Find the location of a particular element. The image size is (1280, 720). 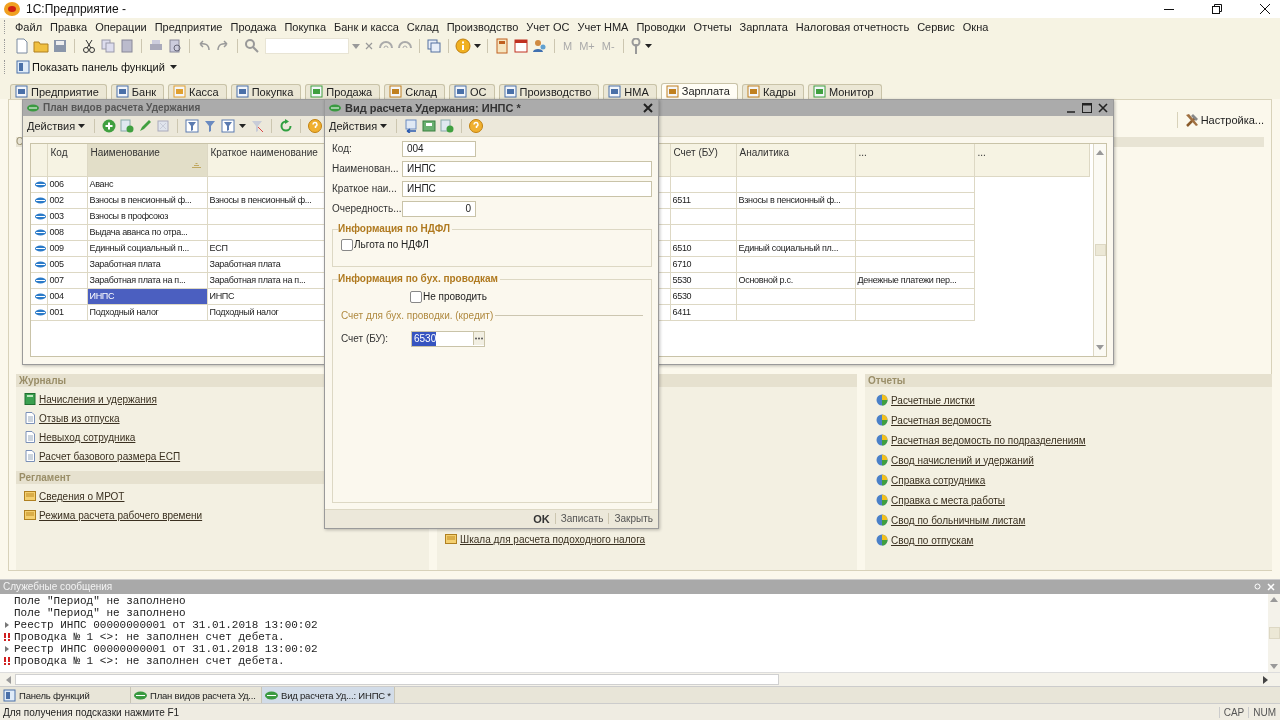

function-link: Шкала для расчета подоходного налога is located at coordinates (651, 539).